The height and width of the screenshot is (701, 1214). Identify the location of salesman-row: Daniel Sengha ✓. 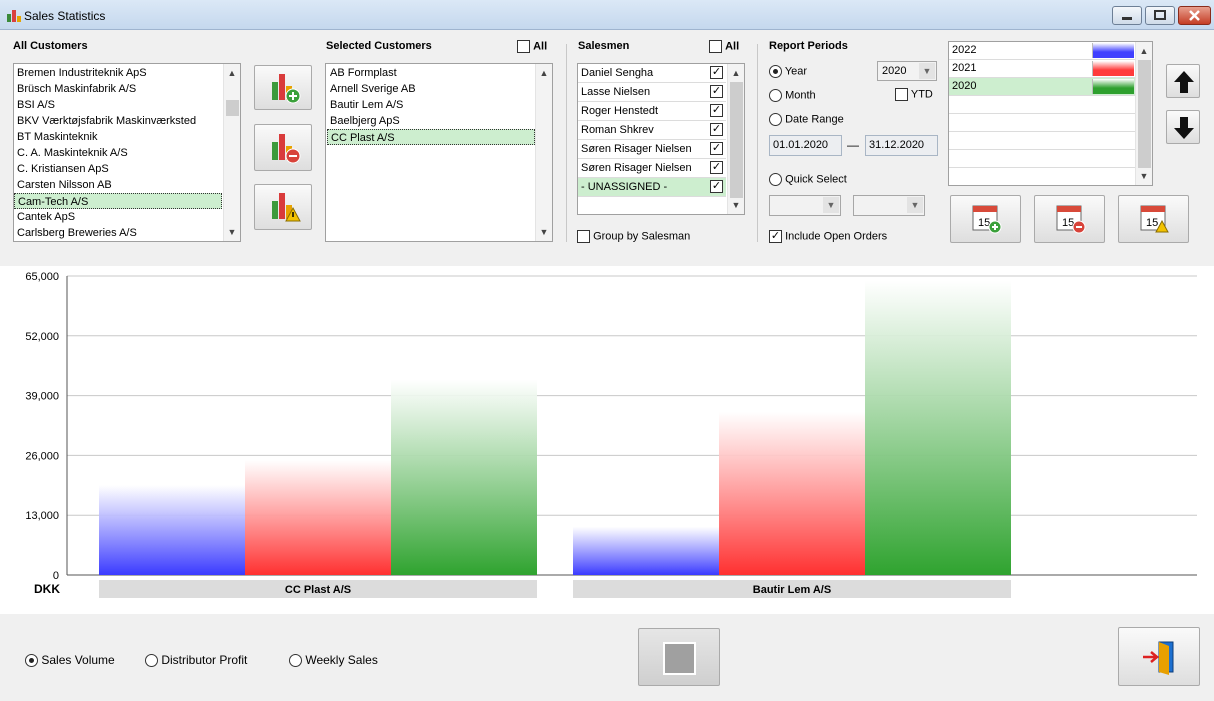
(652, 73).